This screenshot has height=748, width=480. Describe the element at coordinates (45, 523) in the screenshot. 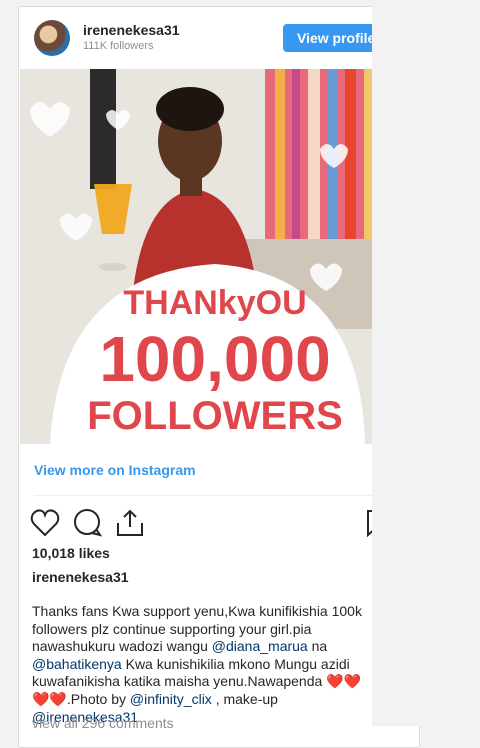

I see `heart-icon` at that location.